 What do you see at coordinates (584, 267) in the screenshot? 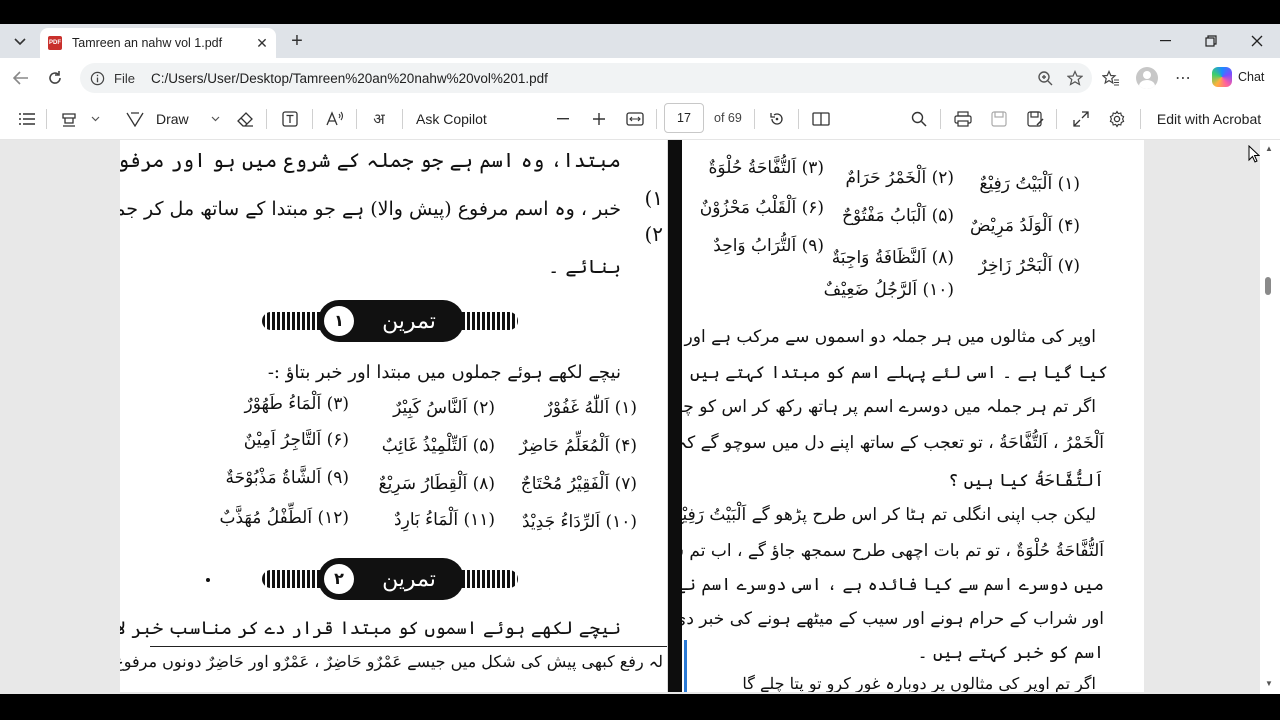
I see `definition-continuation: بنائے ۔` at bounding box center [584, 267].